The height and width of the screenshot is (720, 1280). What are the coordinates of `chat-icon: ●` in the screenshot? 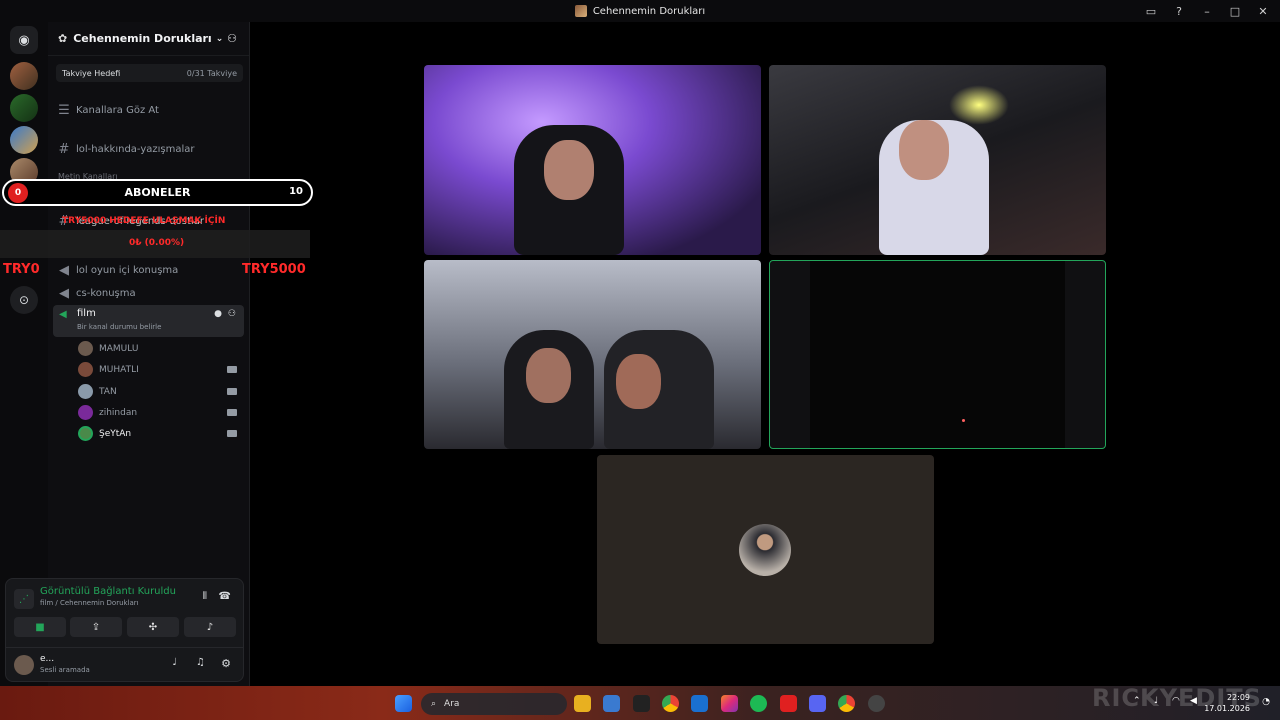 It's located at (218, 314).